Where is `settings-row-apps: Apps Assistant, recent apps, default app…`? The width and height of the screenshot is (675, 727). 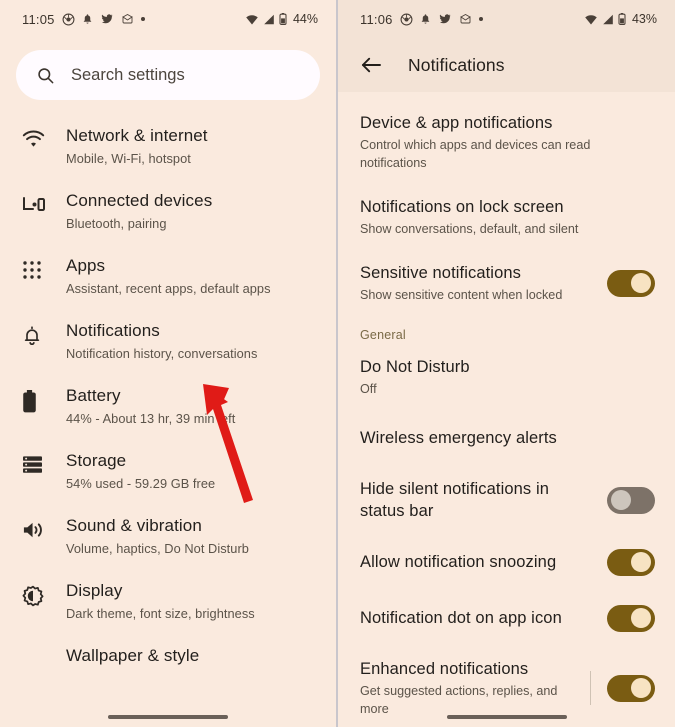
settings-row-apps: Apps Assistant, recent apps, default app… is located at coordinates (168, 276).